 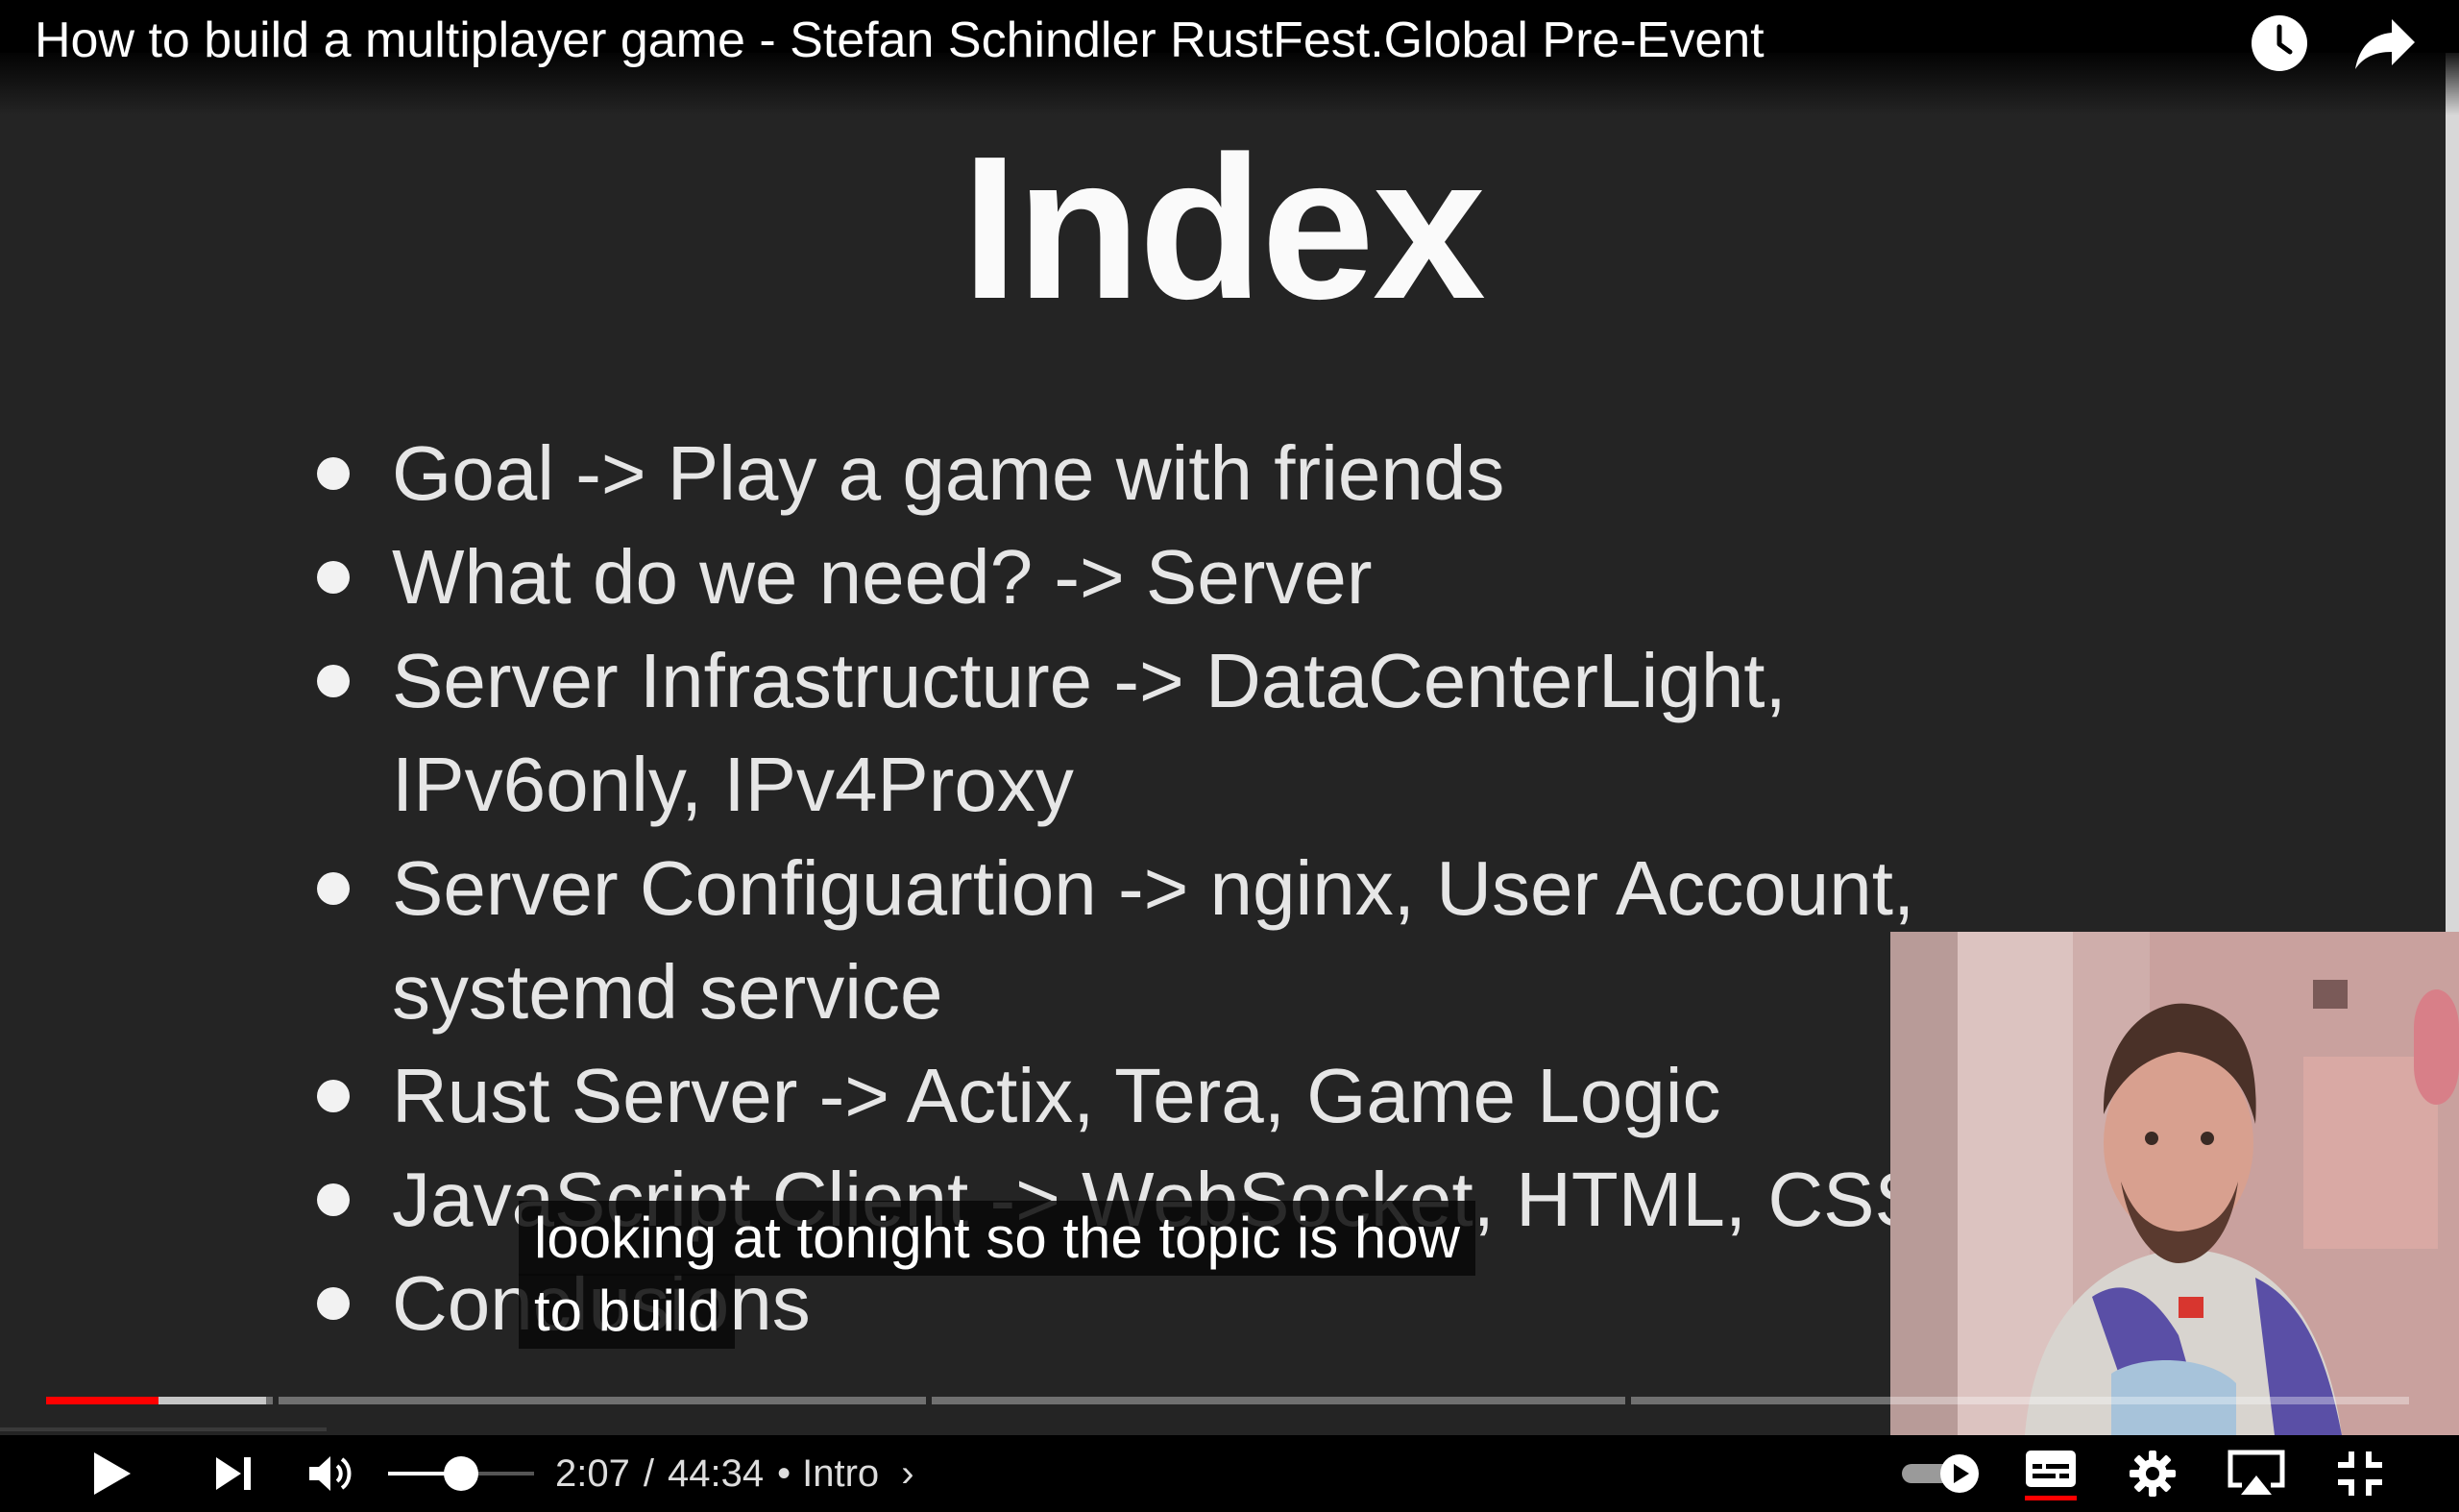 I want to click on airplay-icon, so click(x=2256, y=1472).